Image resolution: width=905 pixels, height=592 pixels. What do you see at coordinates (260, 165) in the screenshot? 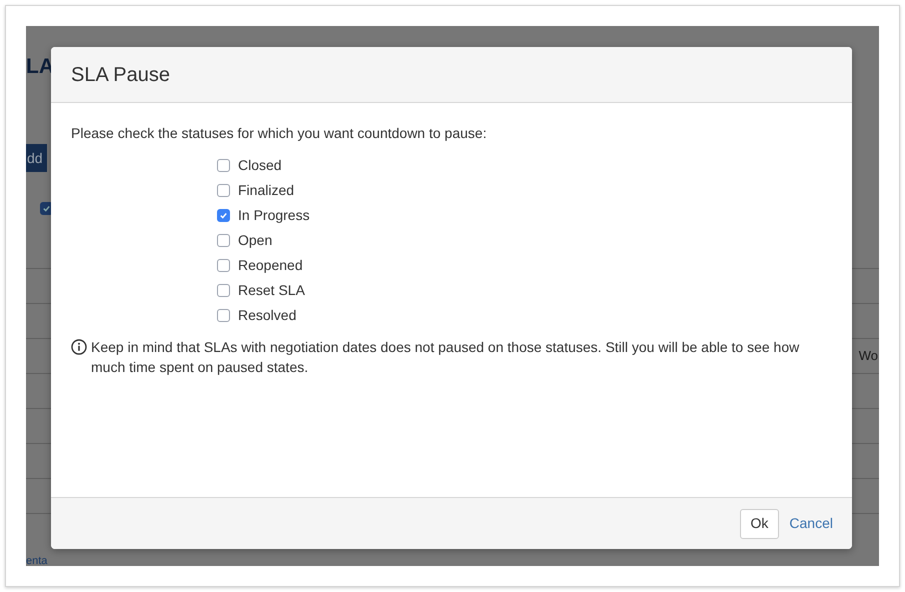
I see `status-label: Closed` at bounding box center [260, 165].